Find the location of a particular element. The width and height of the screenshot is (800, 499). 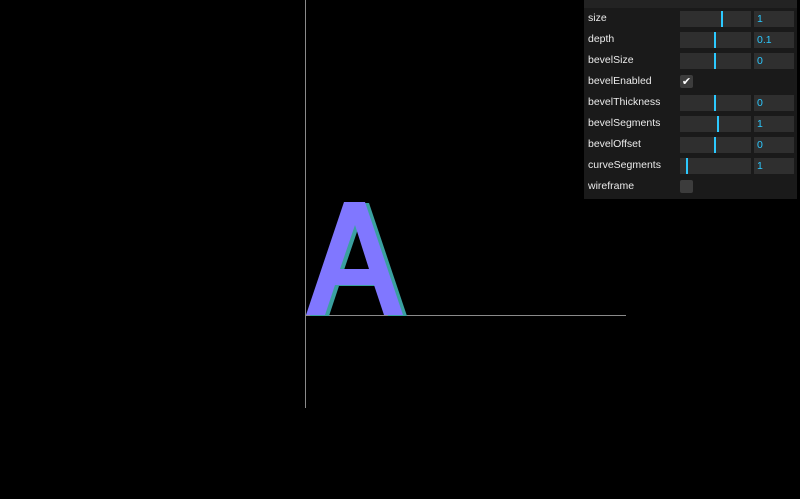

control-size: size 1 is located at coordinates (690, 18).